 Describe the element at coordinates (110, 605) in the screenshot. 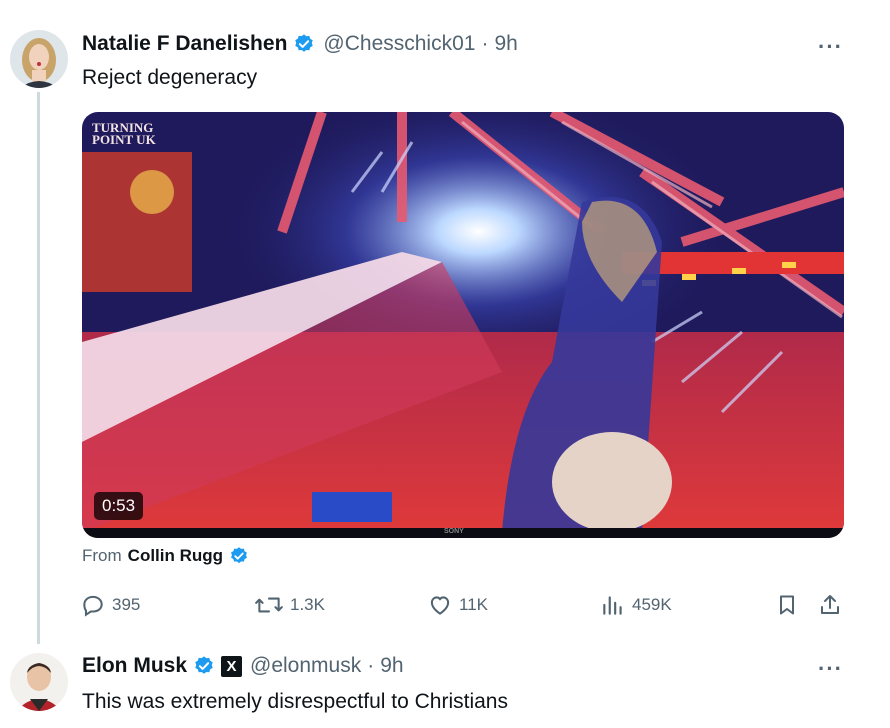

I see `reply-button: 395` at that location.